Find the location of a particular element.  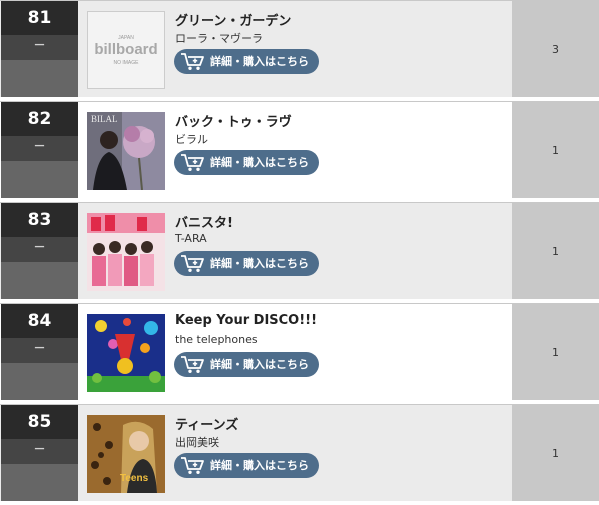

song-title: バック・トゥ・ラヴ is located at coordinates (233, 122).